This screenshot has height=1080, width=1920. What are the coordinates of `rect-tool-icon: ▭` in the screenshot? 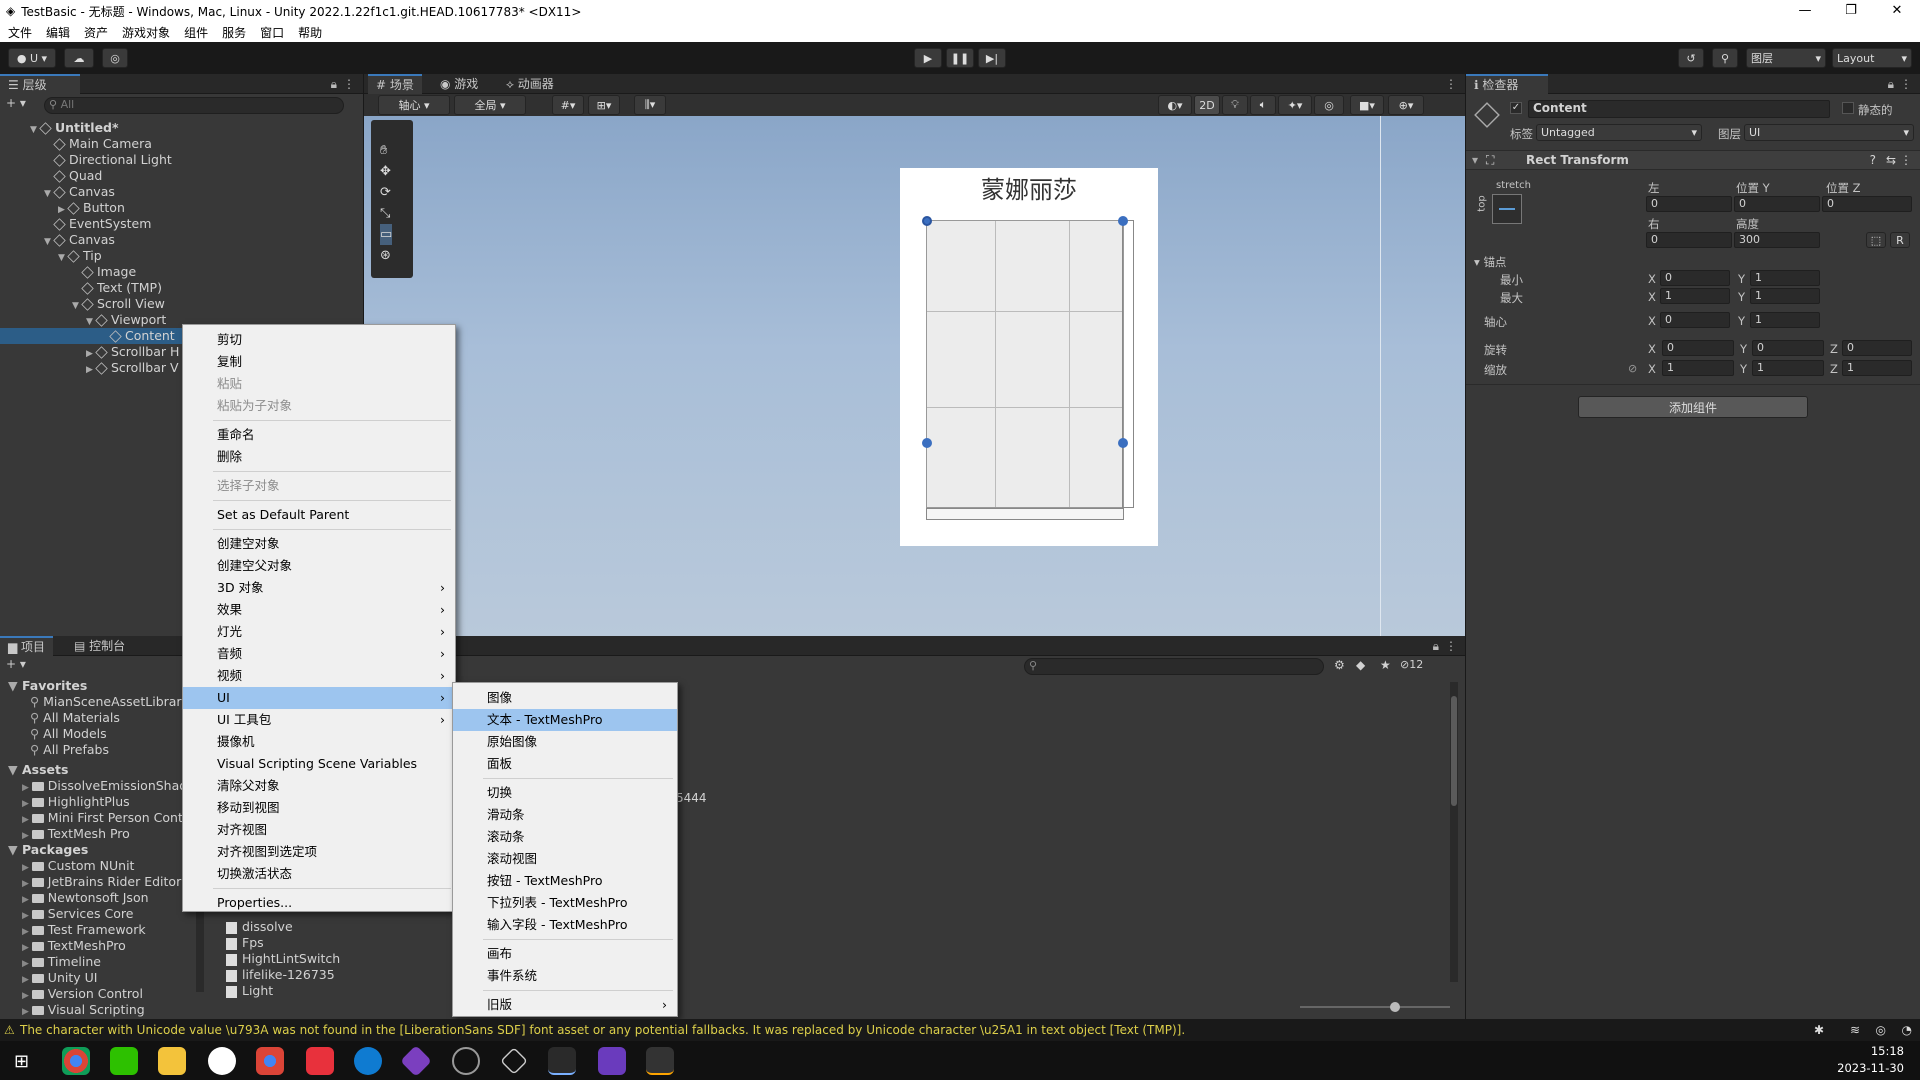 It's located at (386, 234).